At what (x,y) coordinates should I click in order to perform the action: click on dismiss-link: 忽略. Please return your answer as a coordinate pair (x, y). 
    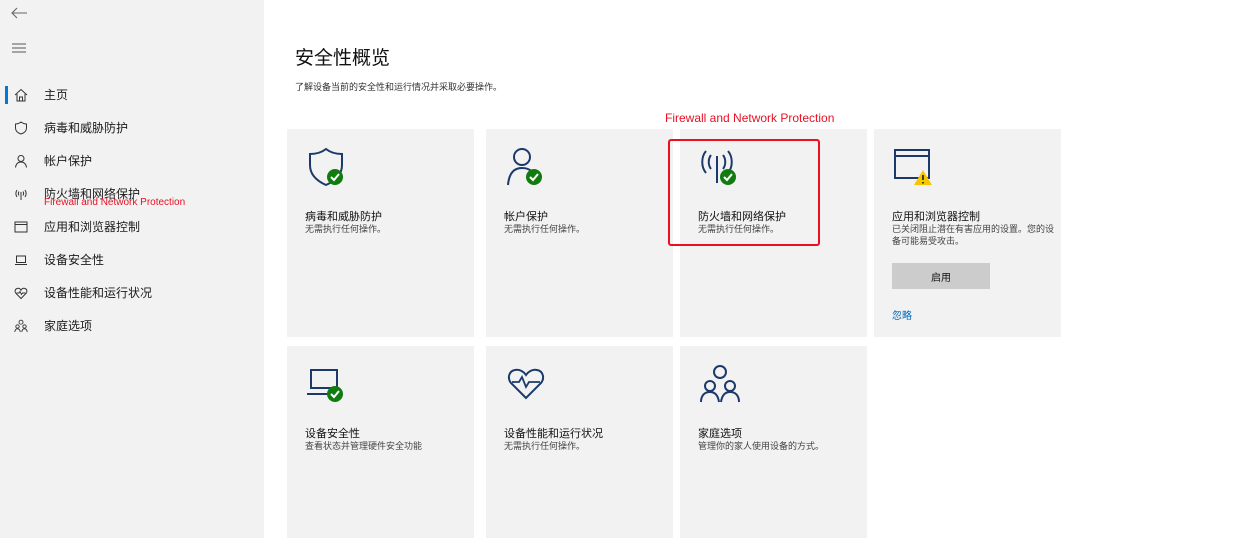
    Looking at the image, I should click on (902, 314).